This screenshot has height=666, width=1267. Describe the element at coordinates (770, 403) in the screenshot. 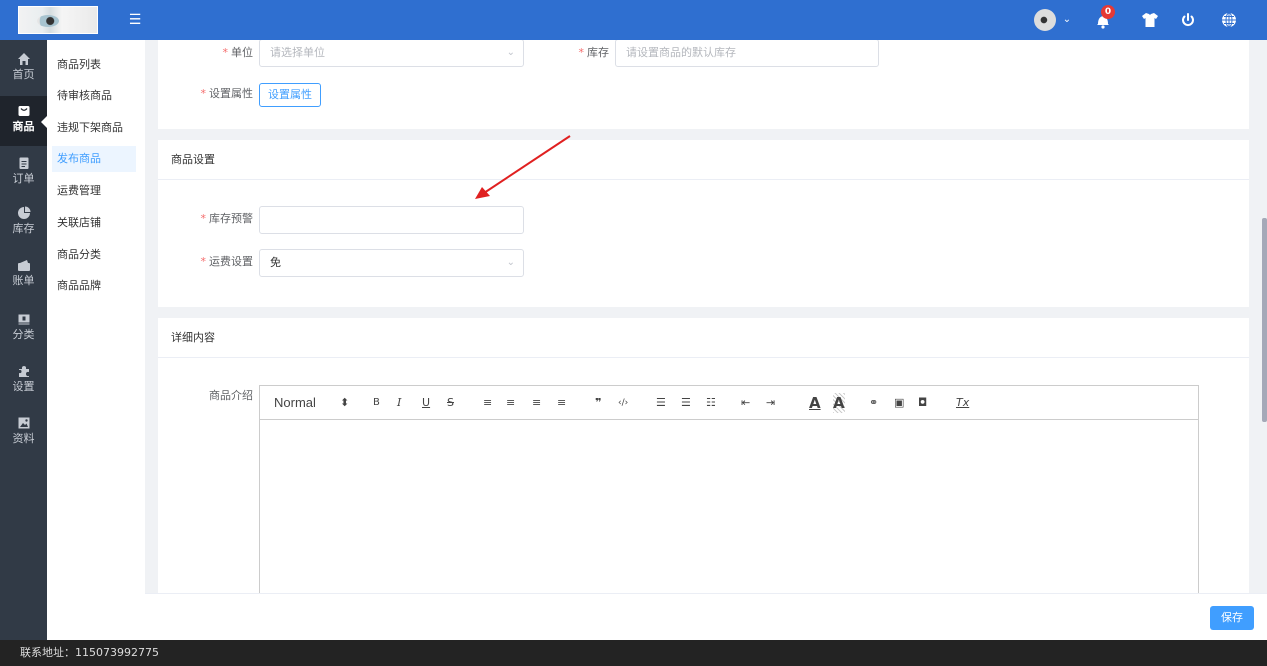

I see `indent-increase-icon: ⇥` at that location.